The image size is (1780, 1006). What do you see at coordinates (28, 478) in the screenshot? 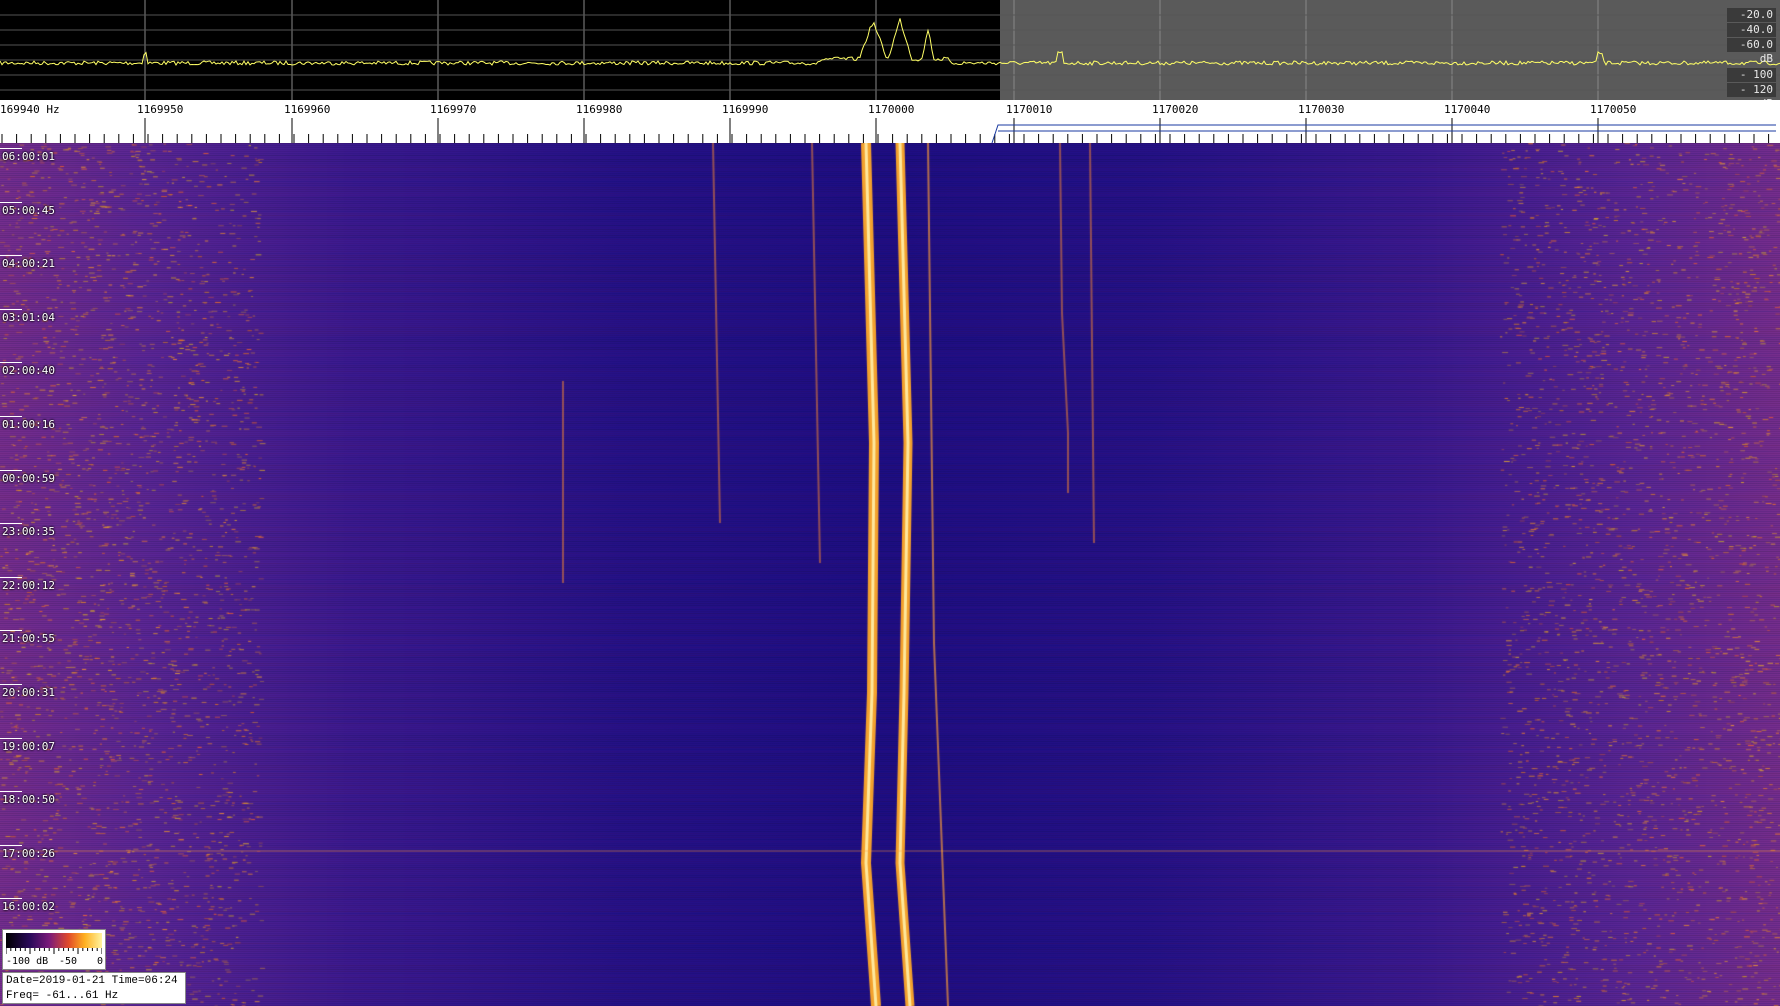
I see `time-label: 00:00:59` at bounding box center [28, 478].